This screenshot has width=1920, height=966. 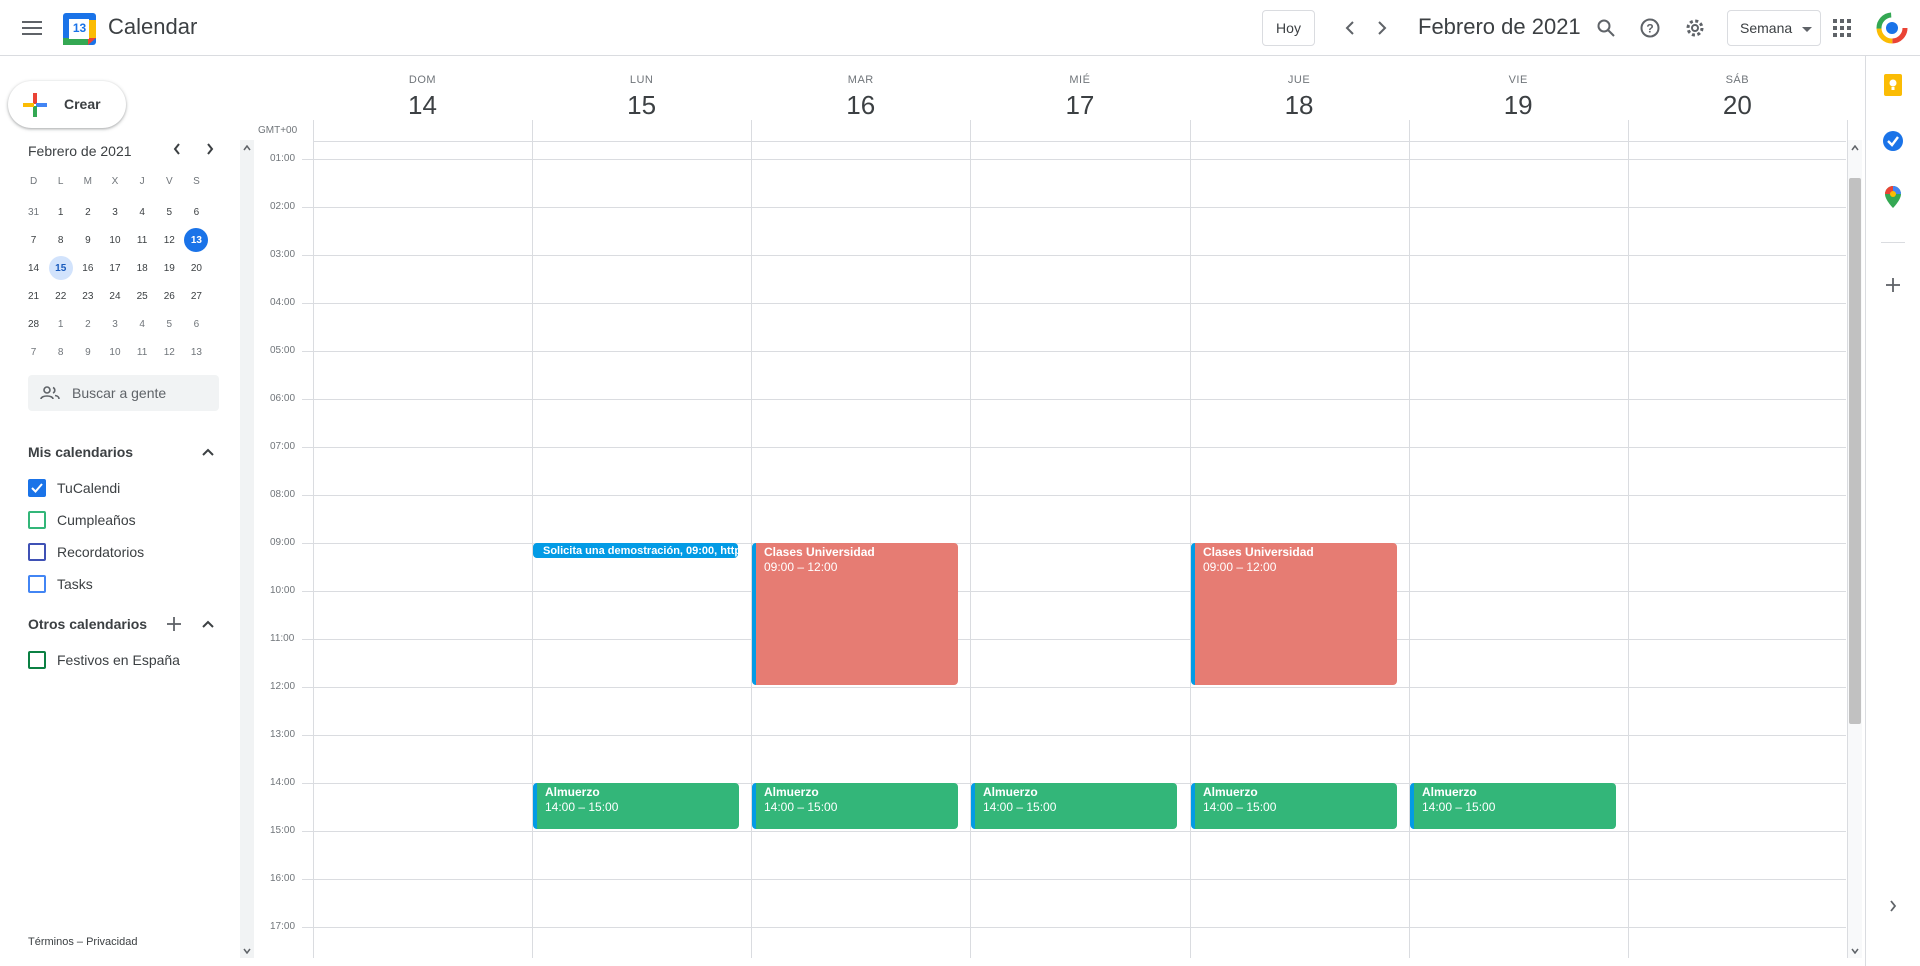 What do you see at coordinates (169, 268) in the screenshot?
I see `mini-day: 19` at bounding box center [169, 268].